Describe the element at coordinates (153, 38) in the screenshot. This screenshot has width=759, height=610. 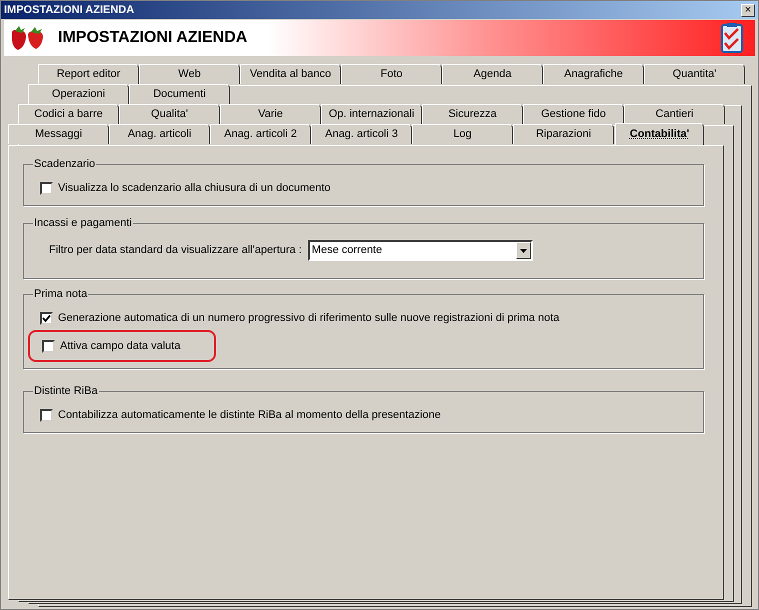
I see `header-title: IMPOSTAZIONI AZIENDA` at that location.